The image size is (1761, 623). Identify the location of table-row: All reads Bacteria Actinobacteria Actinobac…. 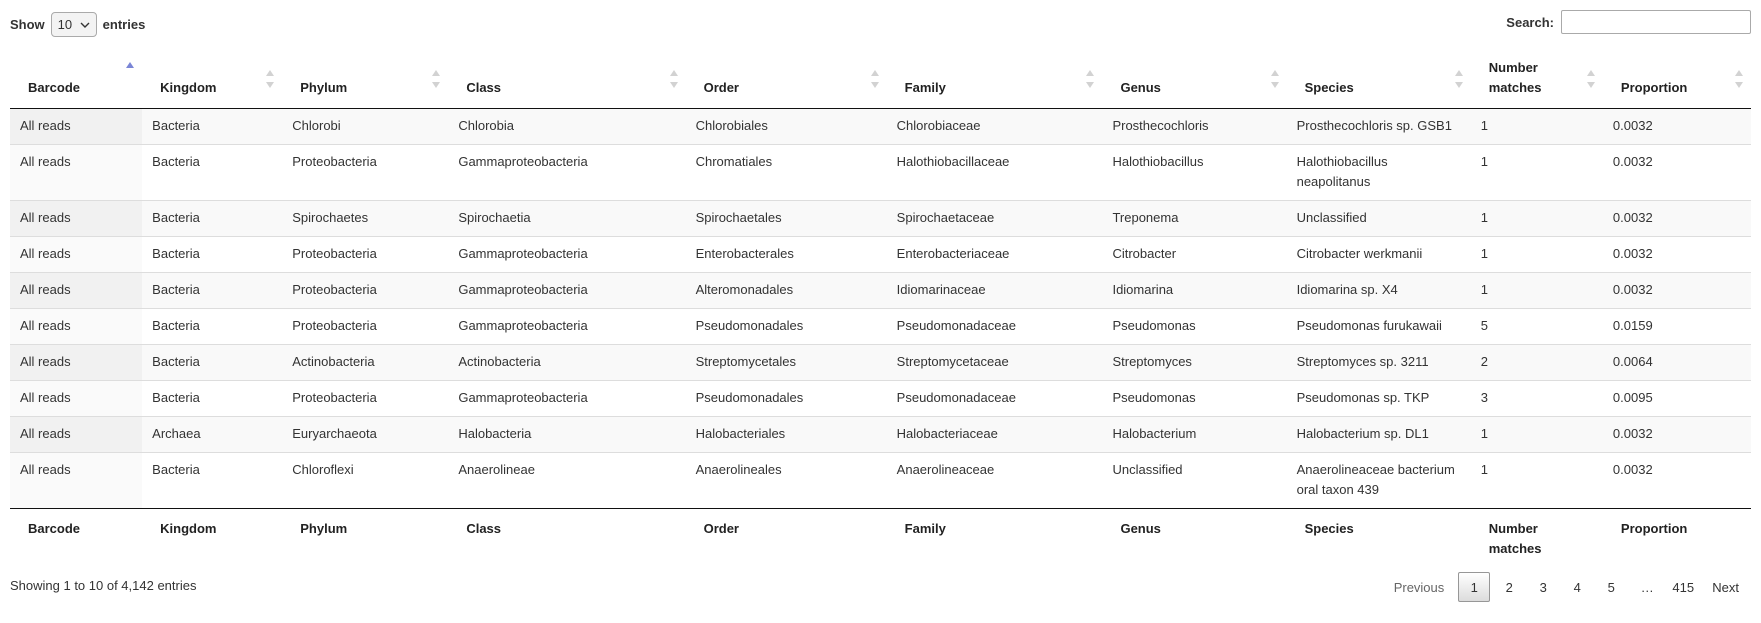
(880, 362).